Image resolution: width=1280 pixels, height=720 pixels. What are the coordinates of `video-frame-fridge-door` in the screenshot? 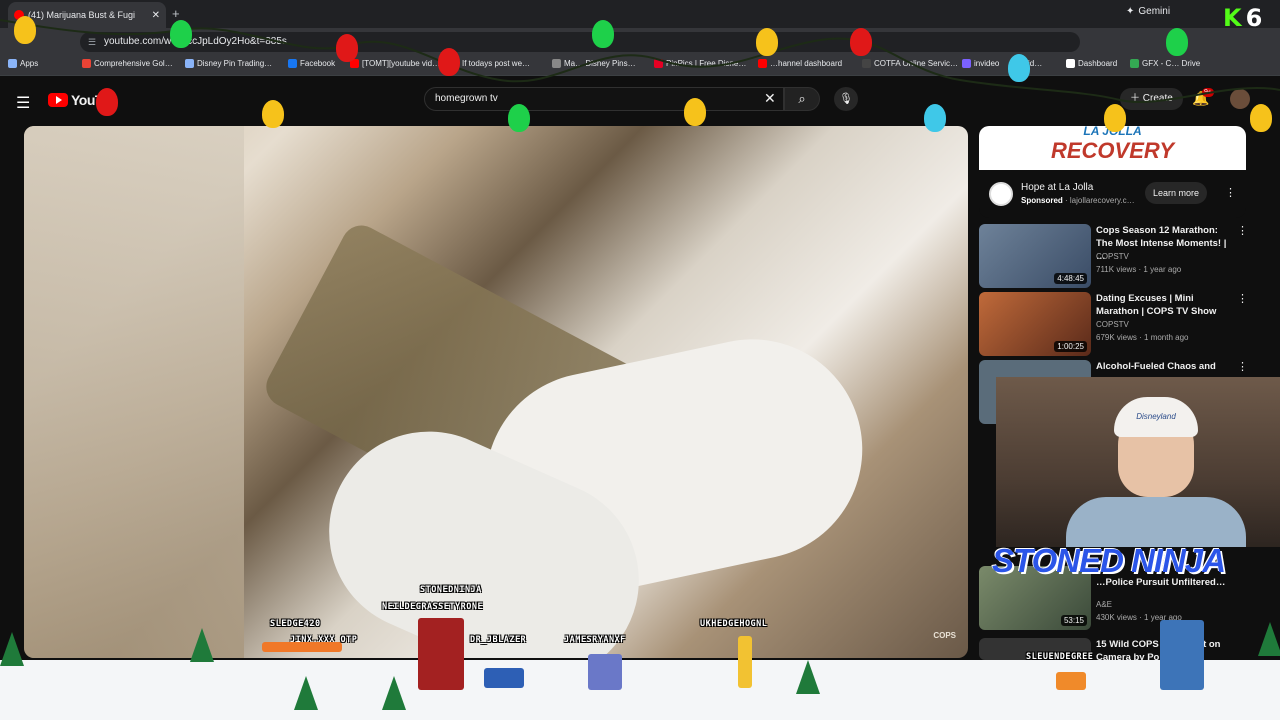 It's located at (134, 392).